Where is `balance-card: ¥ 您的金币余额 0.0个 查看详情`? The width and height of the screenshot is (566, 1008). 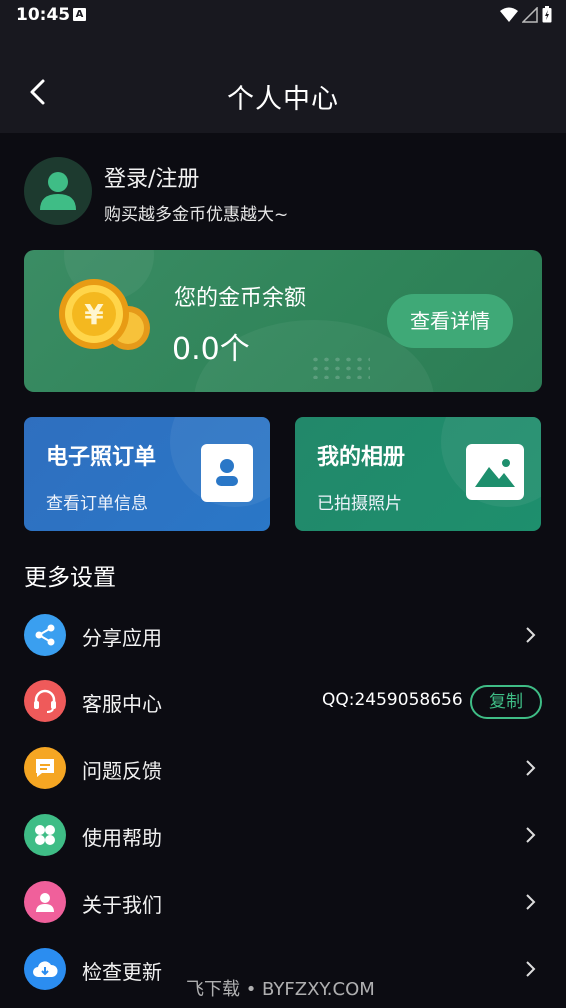
balance-card: ¥ 您的金币余额 0.0个 查看详情 is located at coordinates (283, 321).